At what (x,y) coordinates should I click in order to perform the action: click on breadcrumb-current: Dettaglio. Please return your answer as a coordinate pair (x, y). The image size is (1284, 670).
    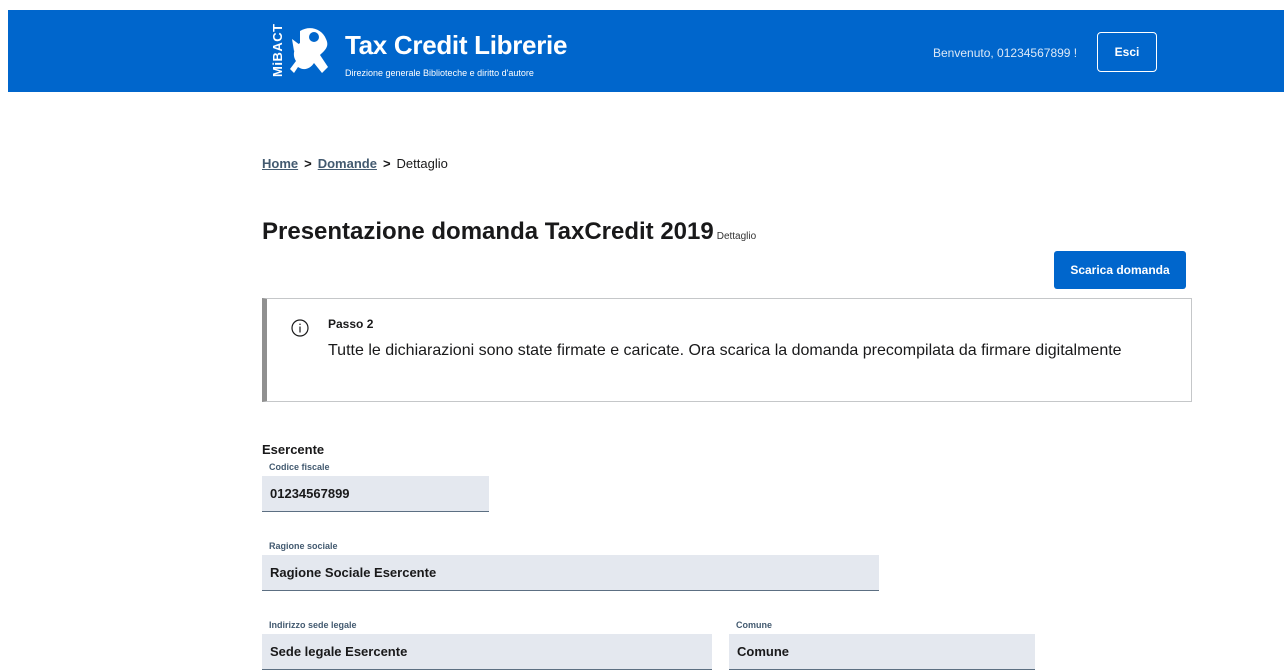
    Looking at the image, I should click on (422, 163).